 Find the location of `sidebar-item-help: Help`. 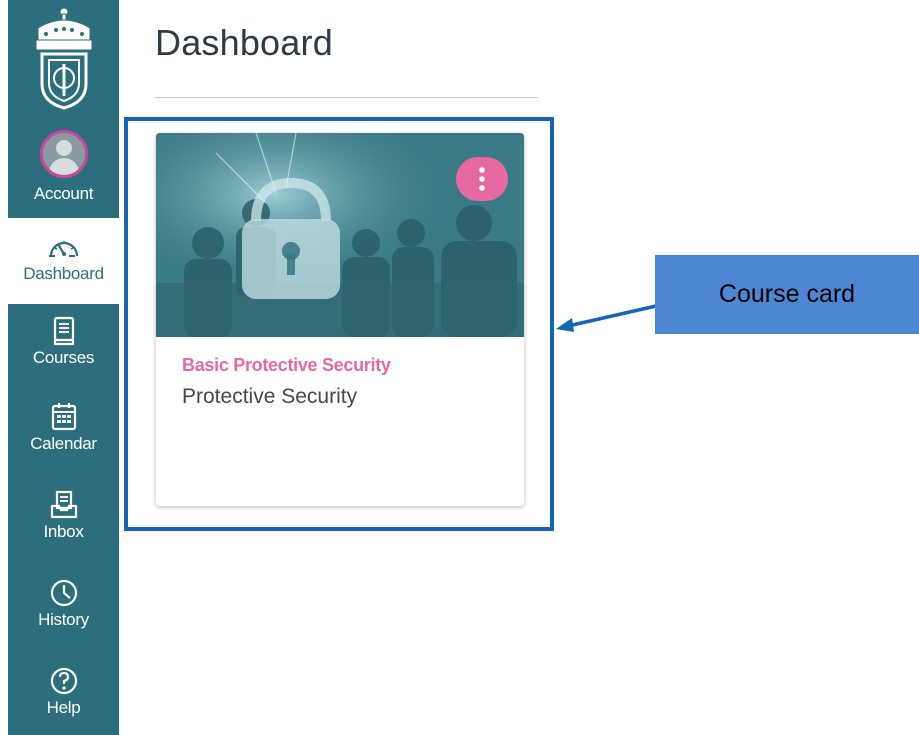

sidebar-item-help: Help is located at coordinates (63, 694).